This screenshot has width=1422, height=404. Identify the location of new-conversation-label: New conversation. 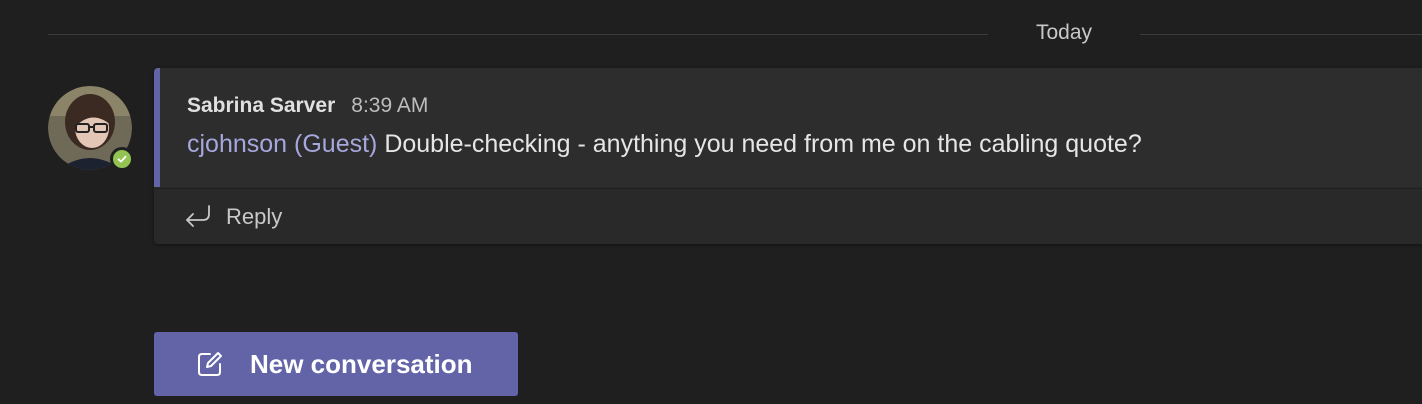
(361, 364).